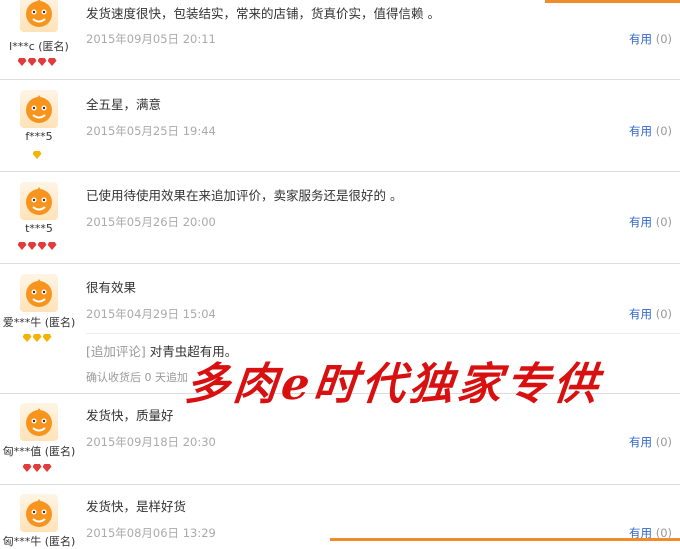 Image resolution: width=680 pixels, height=549 pixels. What do you see at coordinates (136, 506) in the screenshot?
I see `review-content: 发货快，是样好货` at bounding box center [136, 506].